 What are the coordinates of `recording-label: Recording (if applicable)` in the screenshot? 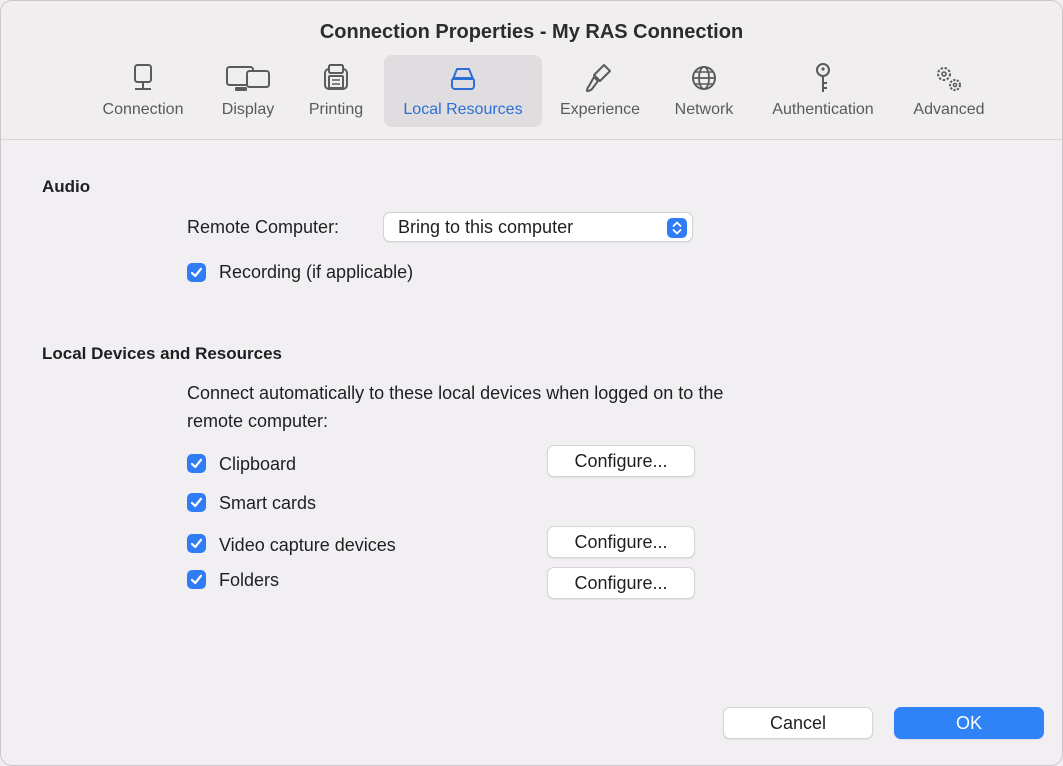 It's located at (316, 272).